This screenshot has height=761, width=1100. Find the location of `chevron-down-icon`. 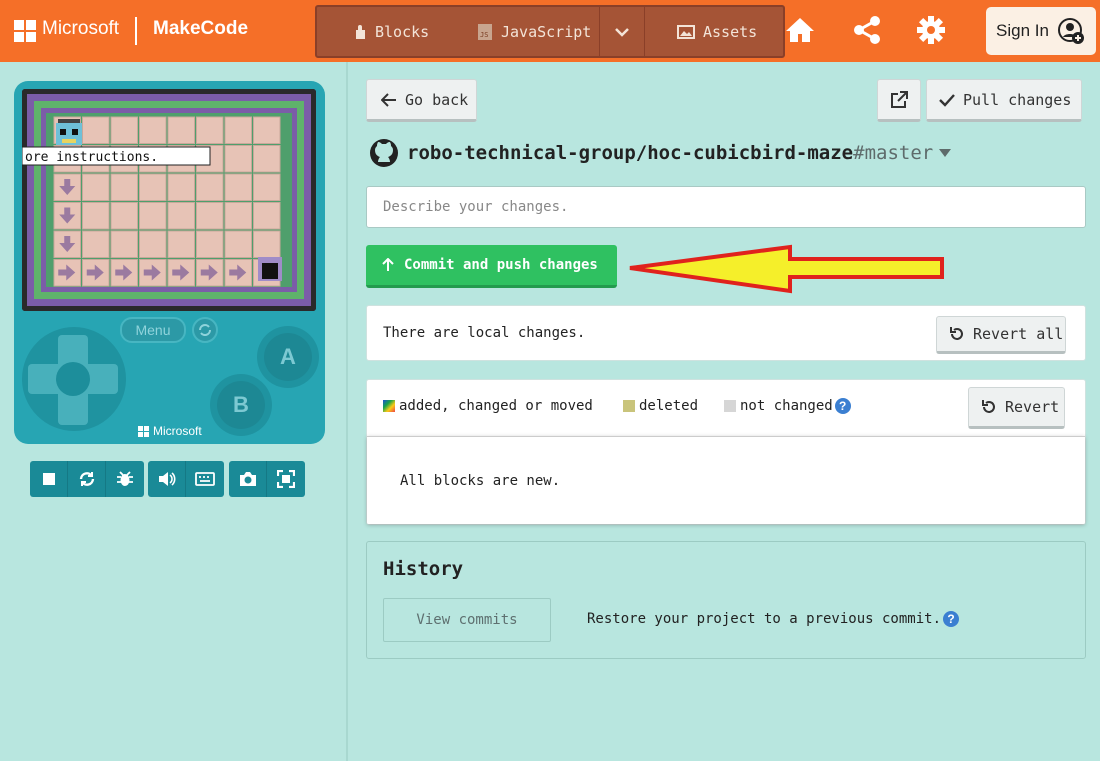

chevron-down-icon is located at coordinates (622, 32).